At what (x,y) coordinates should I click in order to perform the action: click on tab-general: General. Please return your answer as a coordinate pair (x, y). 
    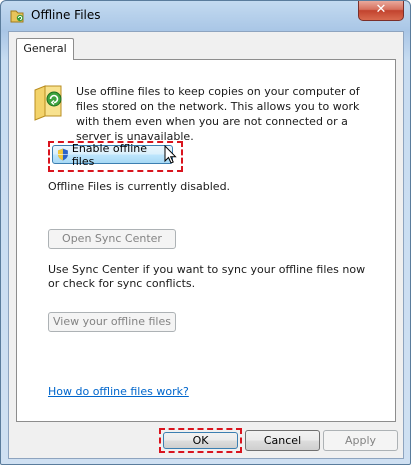
    Looking at the image, I should click on (45, 49).